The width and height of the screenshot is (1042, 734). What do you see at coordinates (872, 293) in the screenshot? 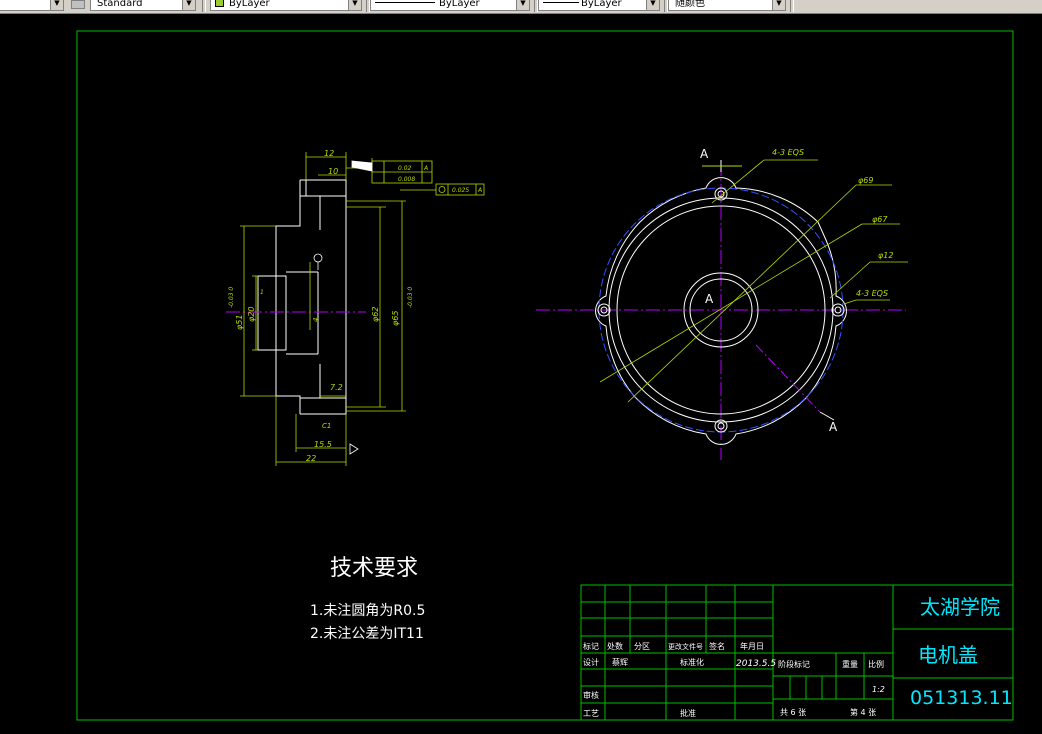
I see `hole-callout-right: 4-3 EQS` at bounding box center [872, 293].